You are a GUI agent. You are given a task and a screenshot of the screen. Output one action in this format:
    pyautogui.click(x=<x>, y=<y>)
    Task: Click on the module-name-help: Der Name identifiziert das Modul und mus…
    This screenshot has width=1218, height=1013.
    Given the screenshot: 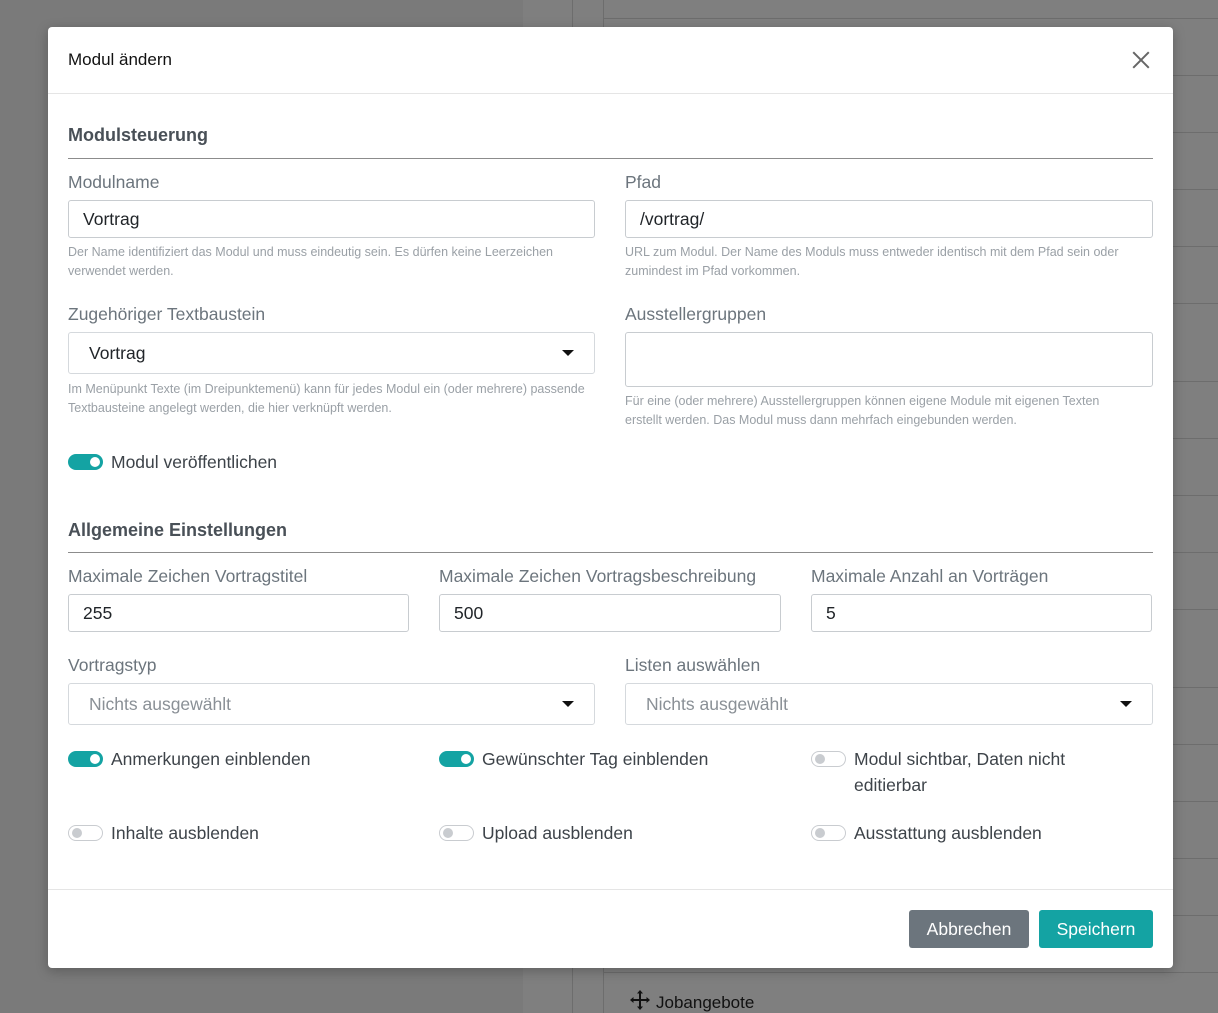 What is the action you would take?
    pyautogui.click(x=310, y=261)
    